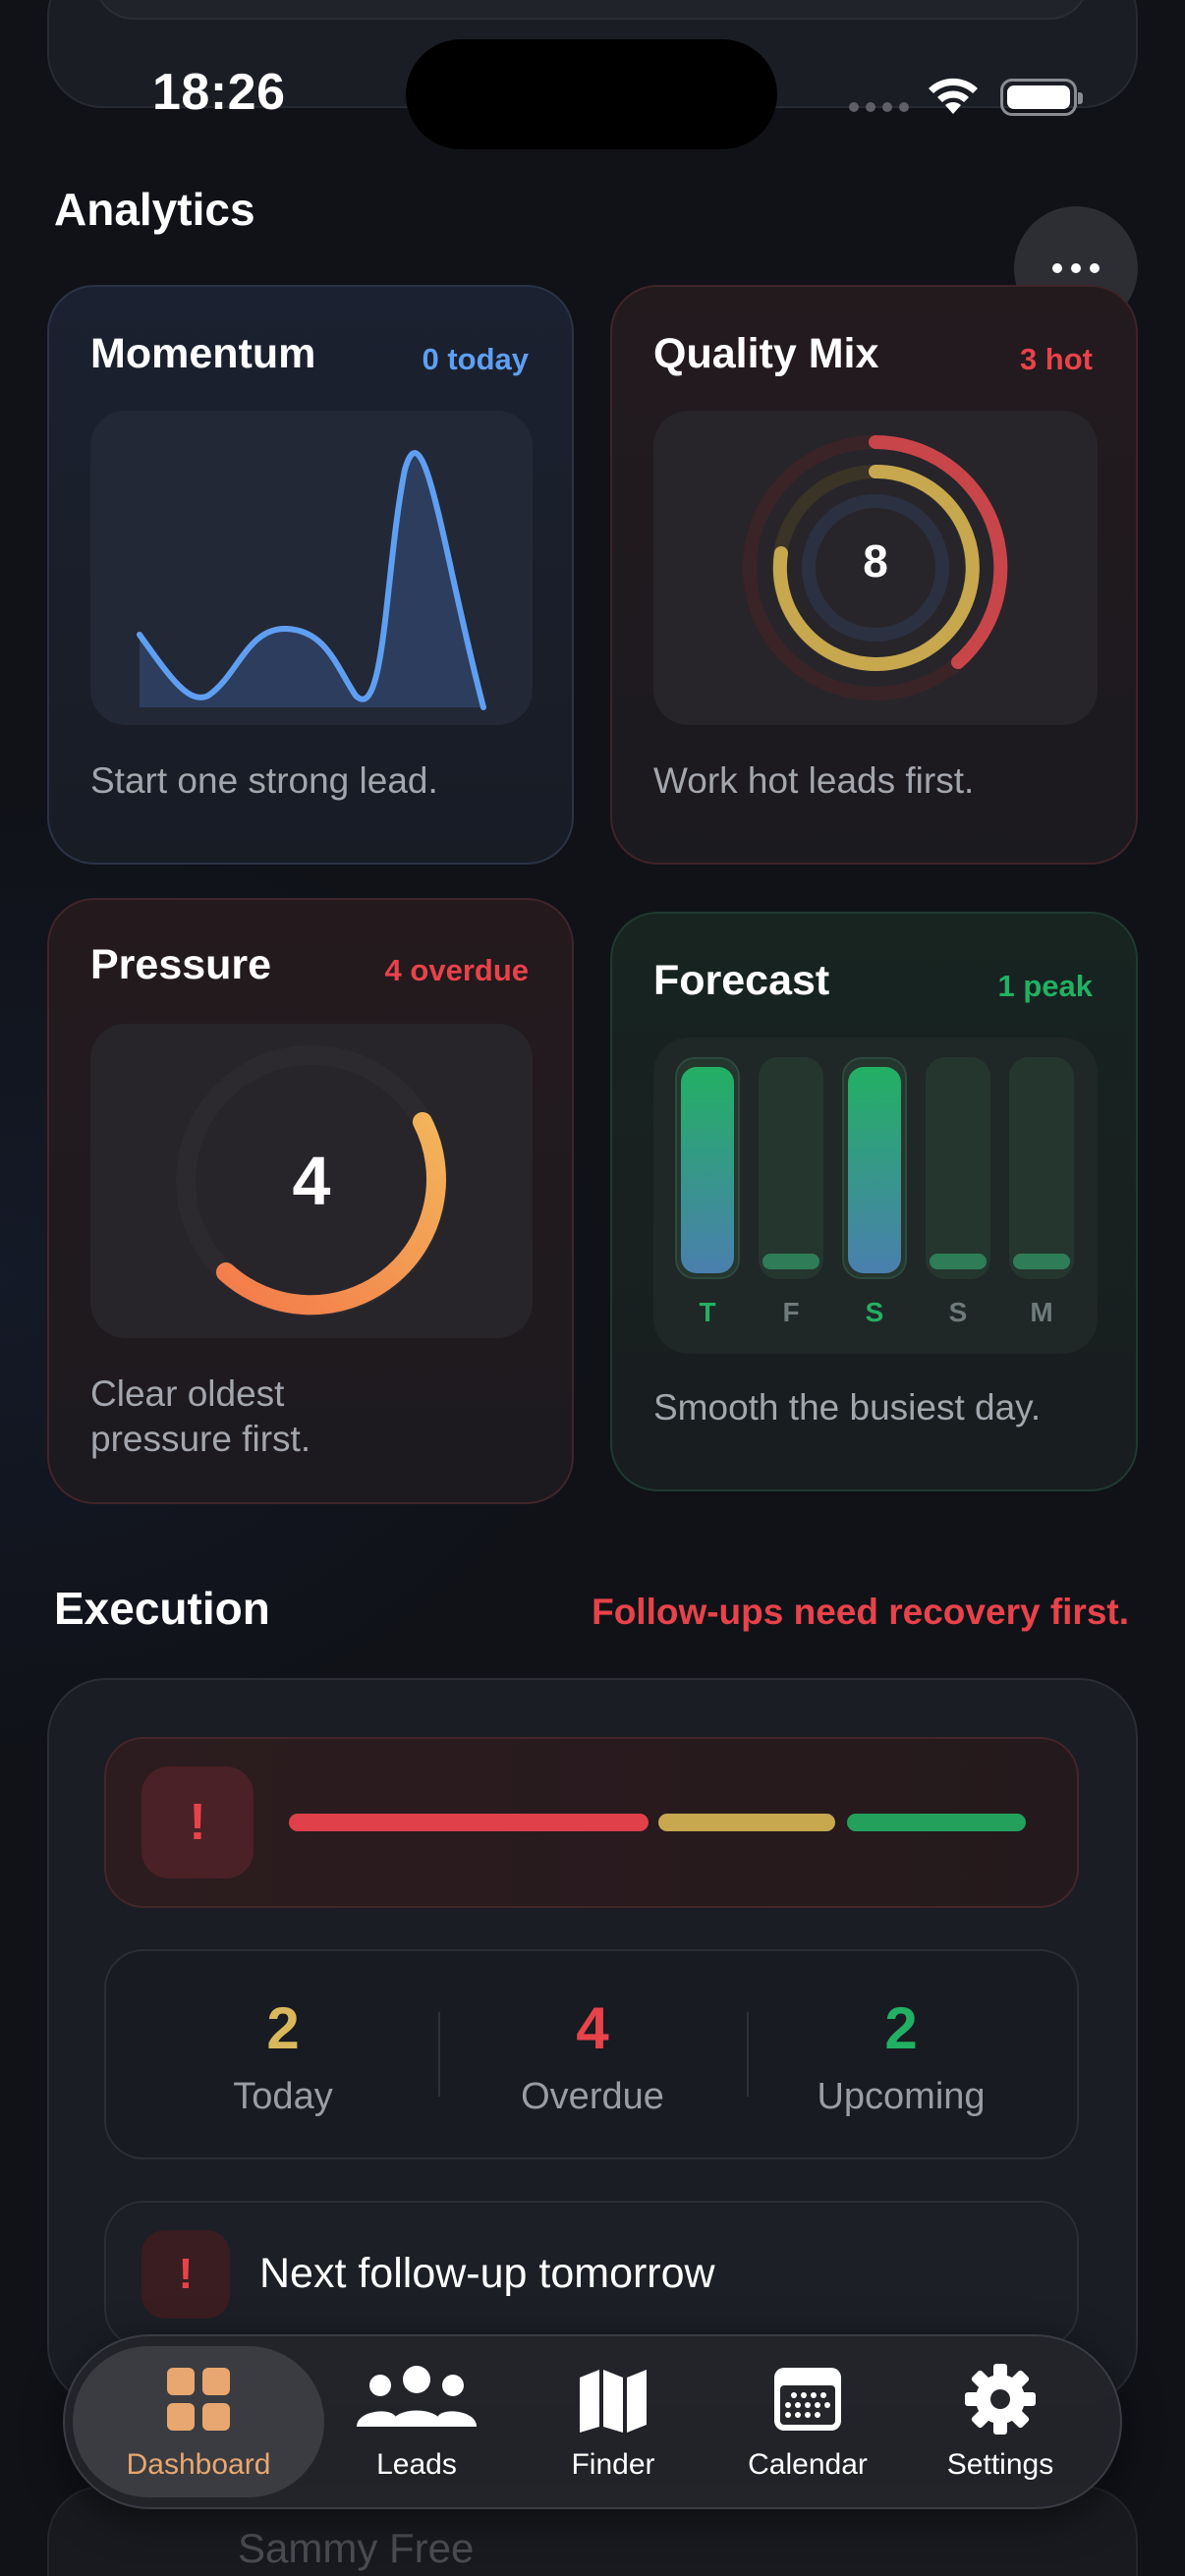  I want to click on stat-today-label: Today, so click(283, 2096).